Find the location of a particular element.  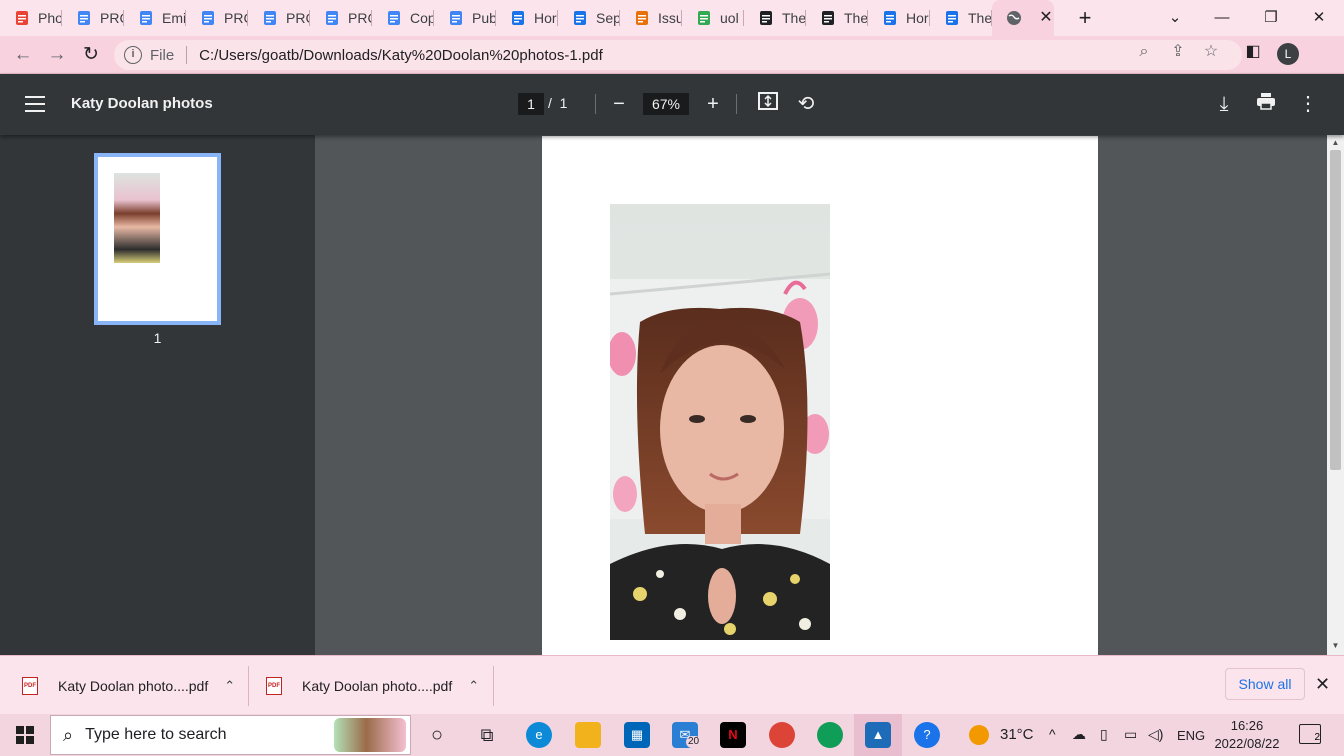

back-icon: ← is located at coordinates (23, 55).